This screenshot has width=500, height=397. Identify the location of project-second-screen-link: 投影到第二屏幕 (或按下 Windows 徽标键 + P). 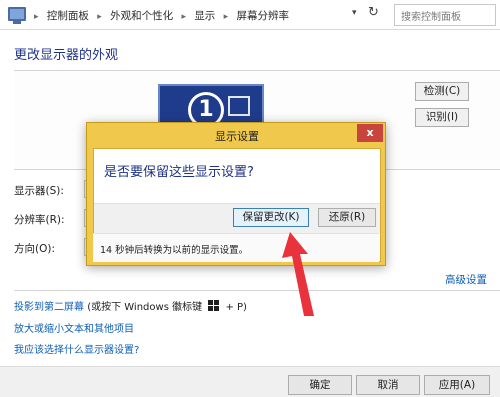
(130, 305).